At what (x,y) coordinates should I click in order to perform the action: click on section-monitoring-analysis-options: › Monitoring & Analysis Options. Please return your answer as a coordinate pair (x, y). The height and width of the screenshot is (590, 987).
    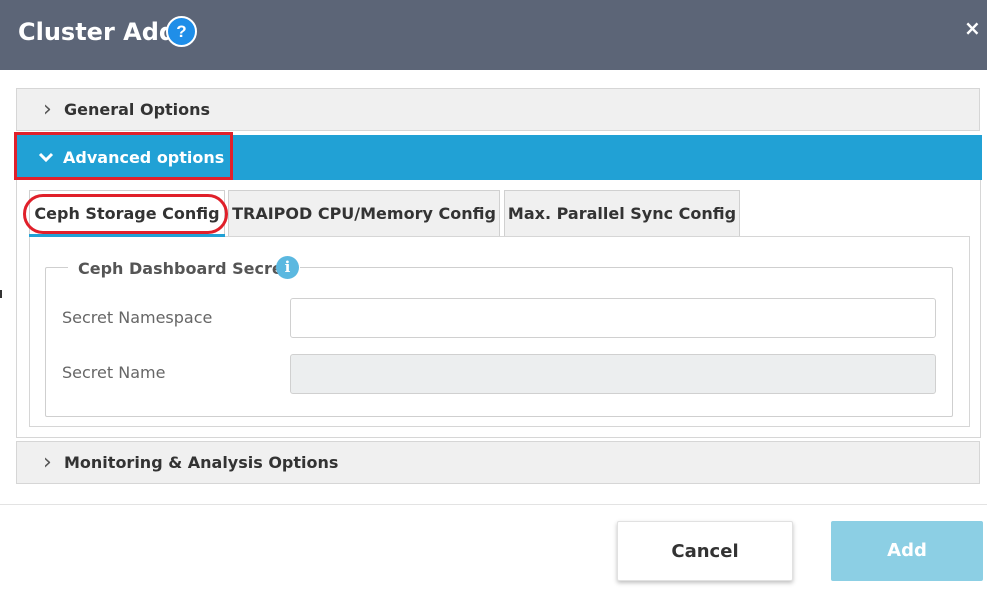
    Looking at the image, I should click on (498, 462).